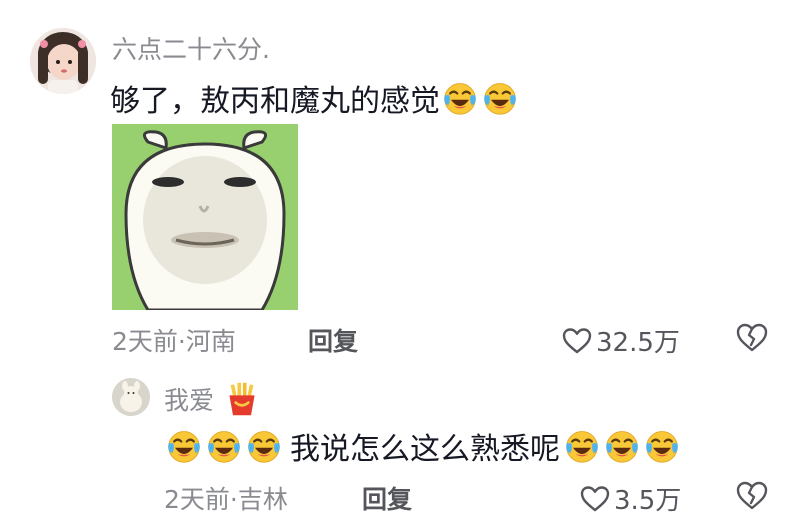 The width and height of the screenshot is (800, 530). I want to click on commenter-avatar, so click(63, 61).